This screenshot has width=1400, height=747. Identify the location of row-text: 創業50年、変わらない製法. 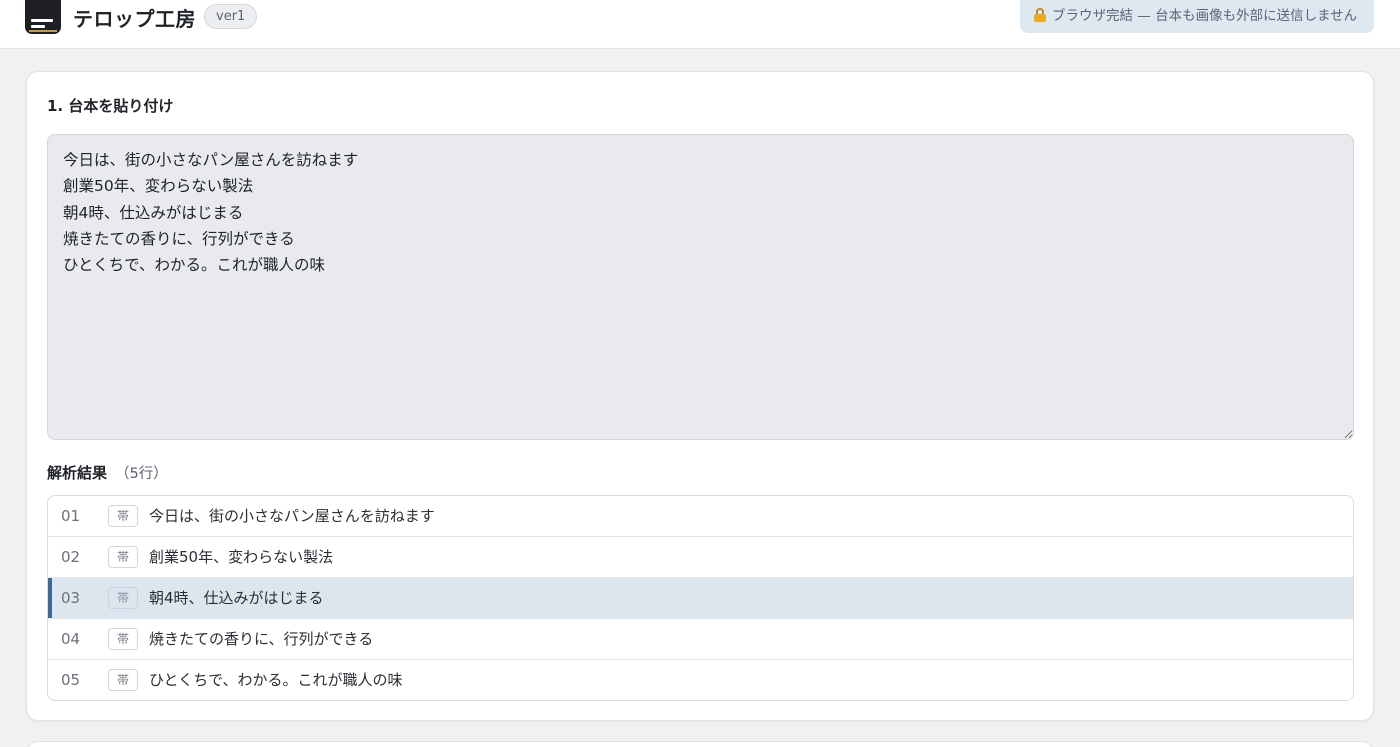
(241, 557).